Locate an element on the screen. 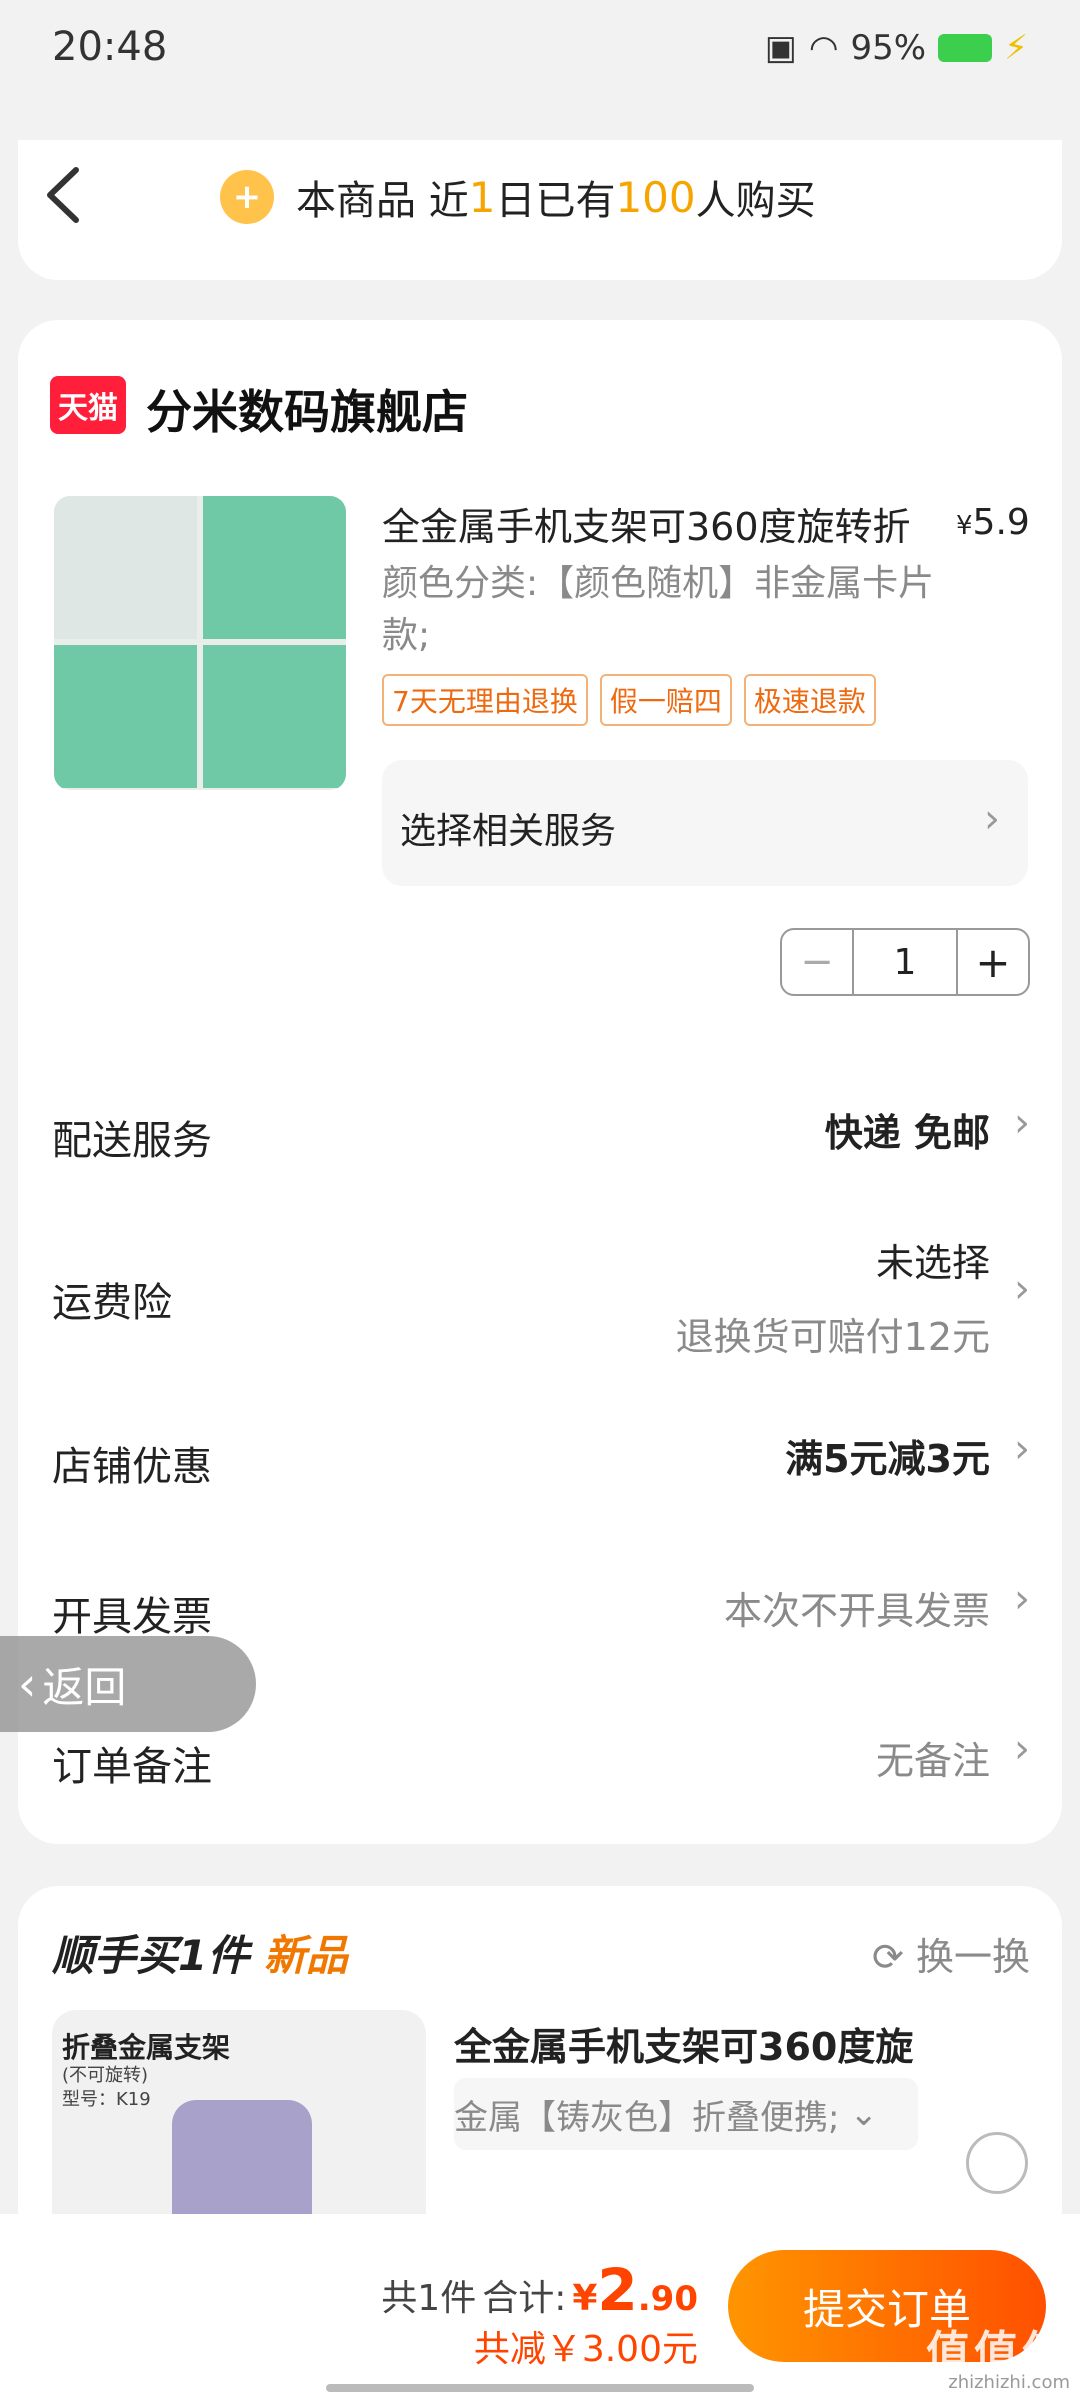  total-price: ¥2.90 is located at coordinates (635, 2290).